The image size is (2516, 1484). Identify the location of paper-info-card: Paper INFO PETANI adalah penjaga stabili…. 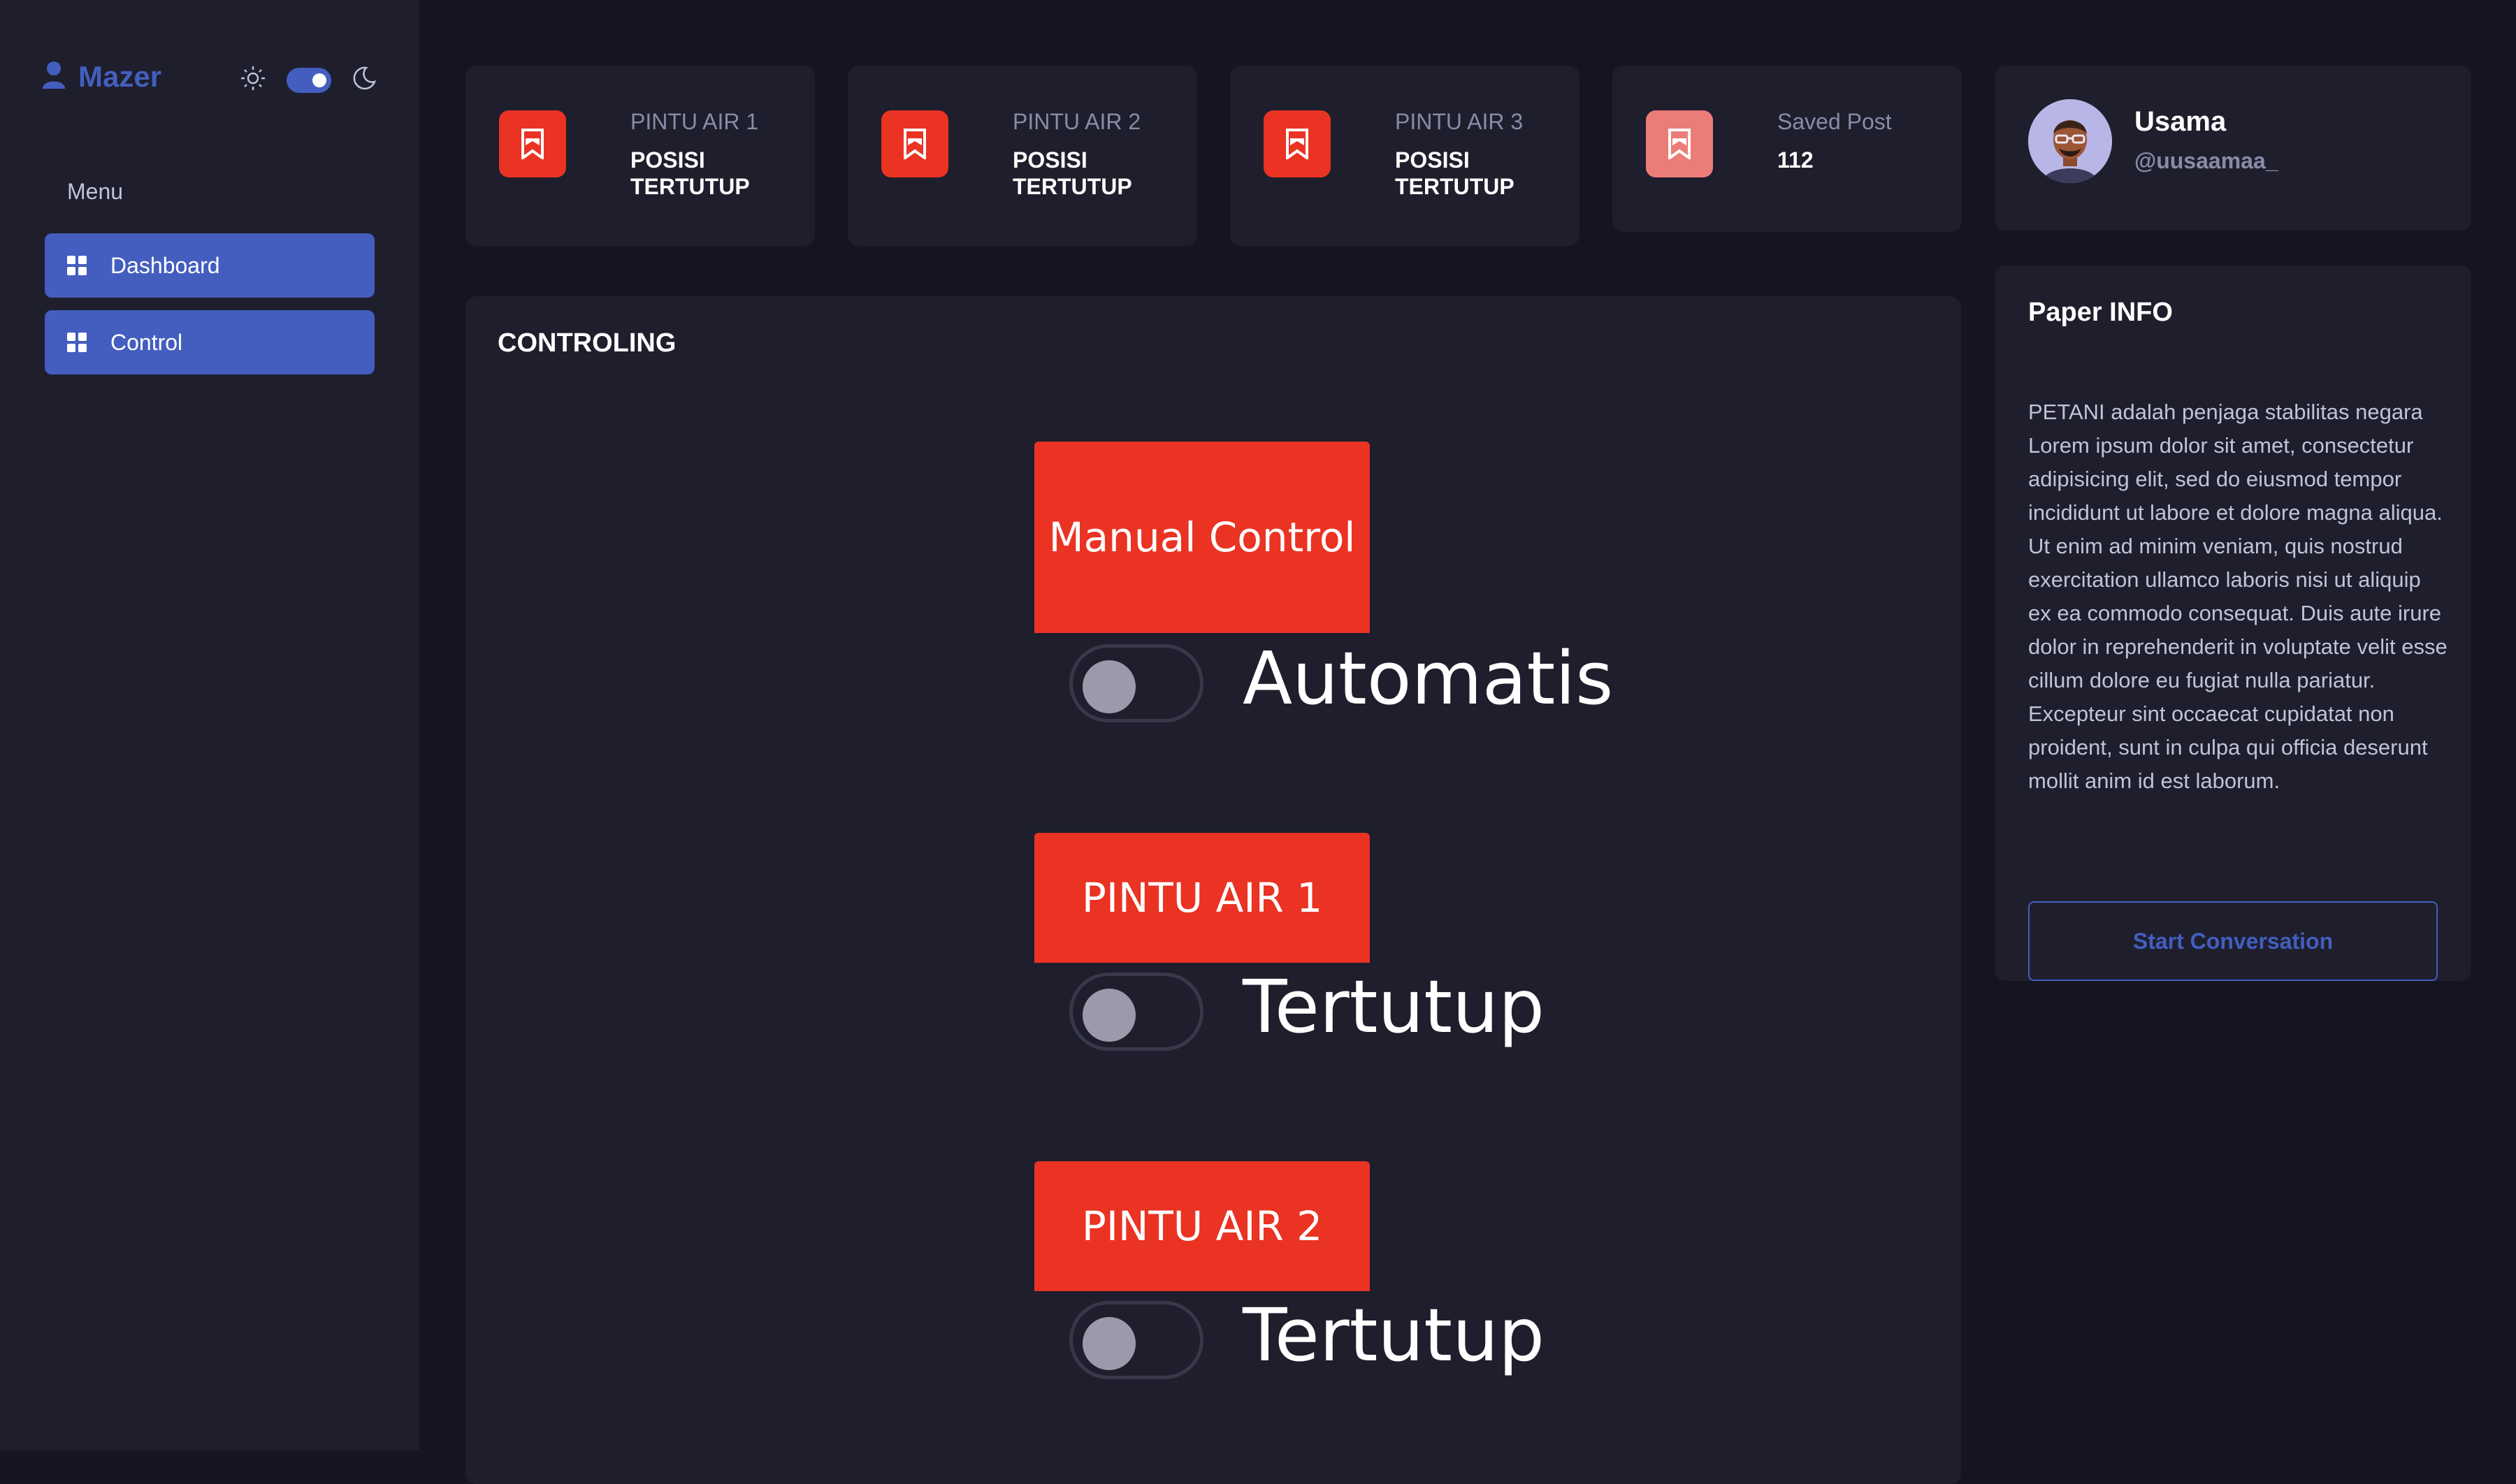
(2233, 623).